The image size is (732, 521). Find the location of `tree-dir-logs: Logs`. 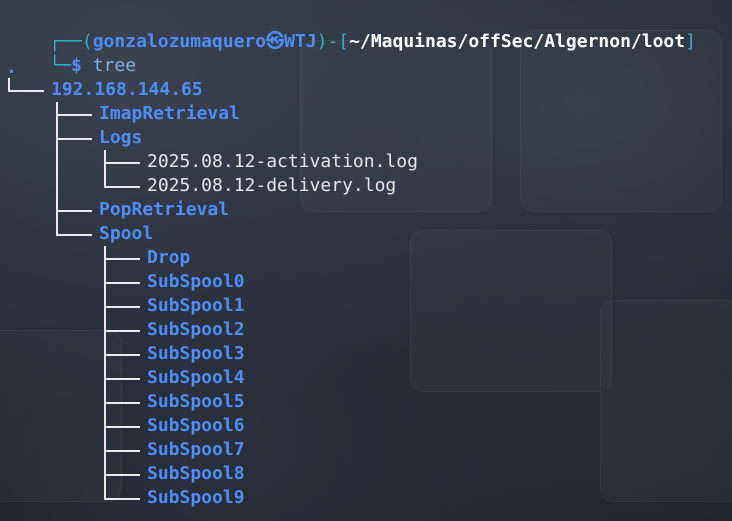

tree-dir-logs: Logs is located at coordinates (121, 137).